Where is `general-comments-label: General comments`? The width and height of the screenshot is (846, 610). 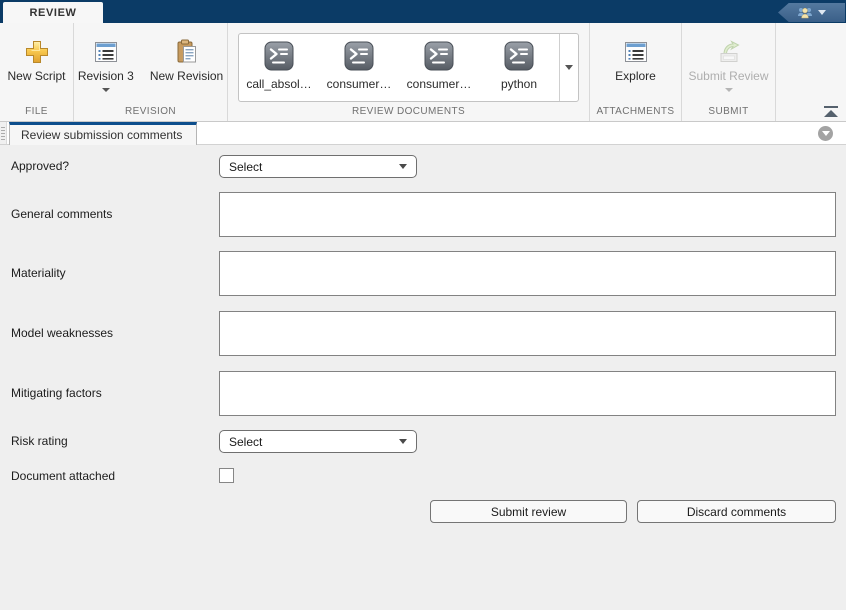
general-comments-label: General comments is located at coordinates (62, 214).